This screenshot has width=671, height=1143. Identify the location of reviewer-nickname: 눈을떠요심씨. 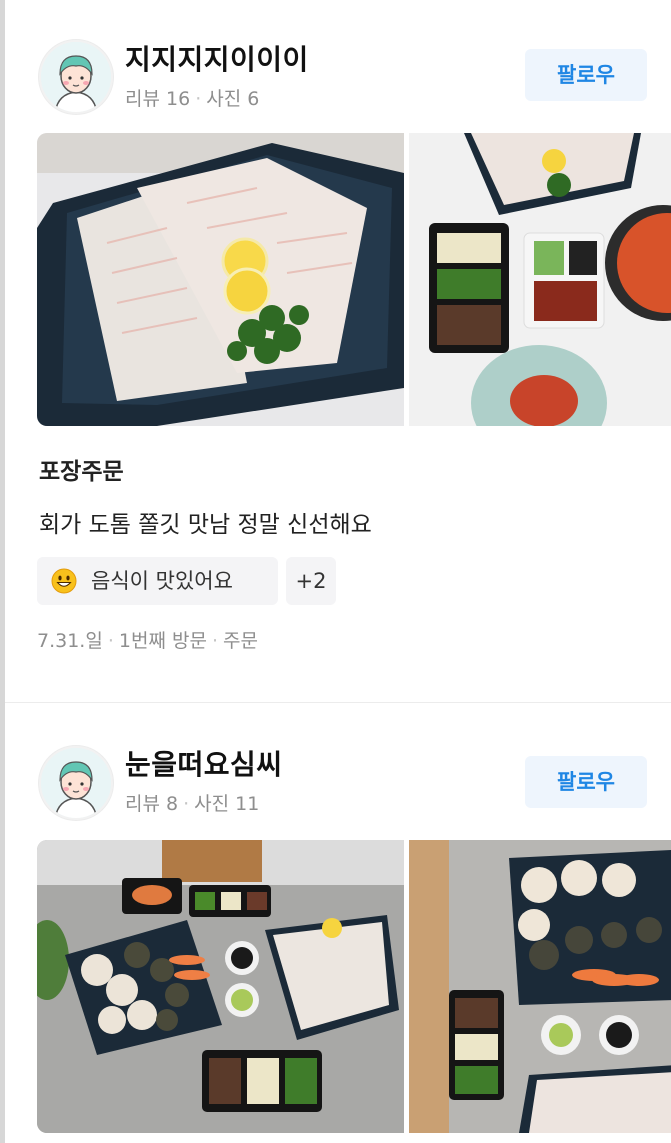
(204, 763).